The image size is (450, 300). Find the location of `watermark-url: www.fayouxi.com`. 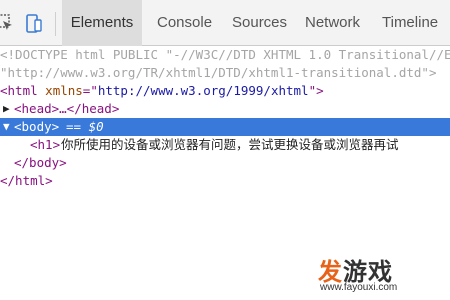

watermark-url: www.fayouxi.com is located at coordinates (359, 287).